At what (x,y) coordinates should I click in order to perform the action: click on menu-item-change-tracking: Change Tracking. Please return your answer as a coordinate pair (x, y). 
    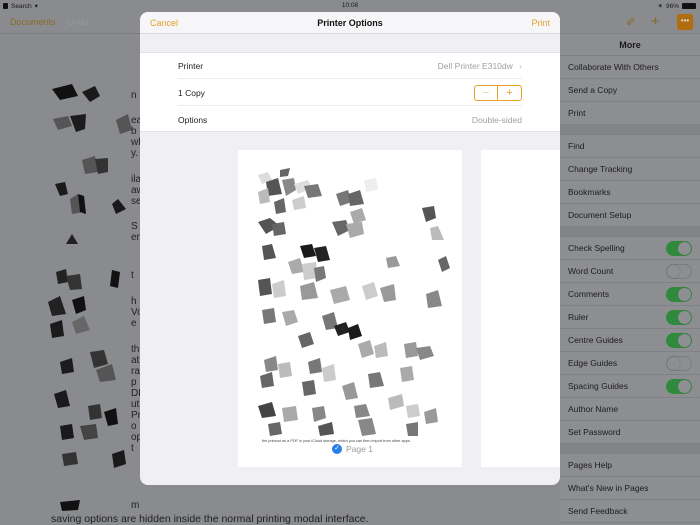
    Looking at the image, I should click on (630, 169).